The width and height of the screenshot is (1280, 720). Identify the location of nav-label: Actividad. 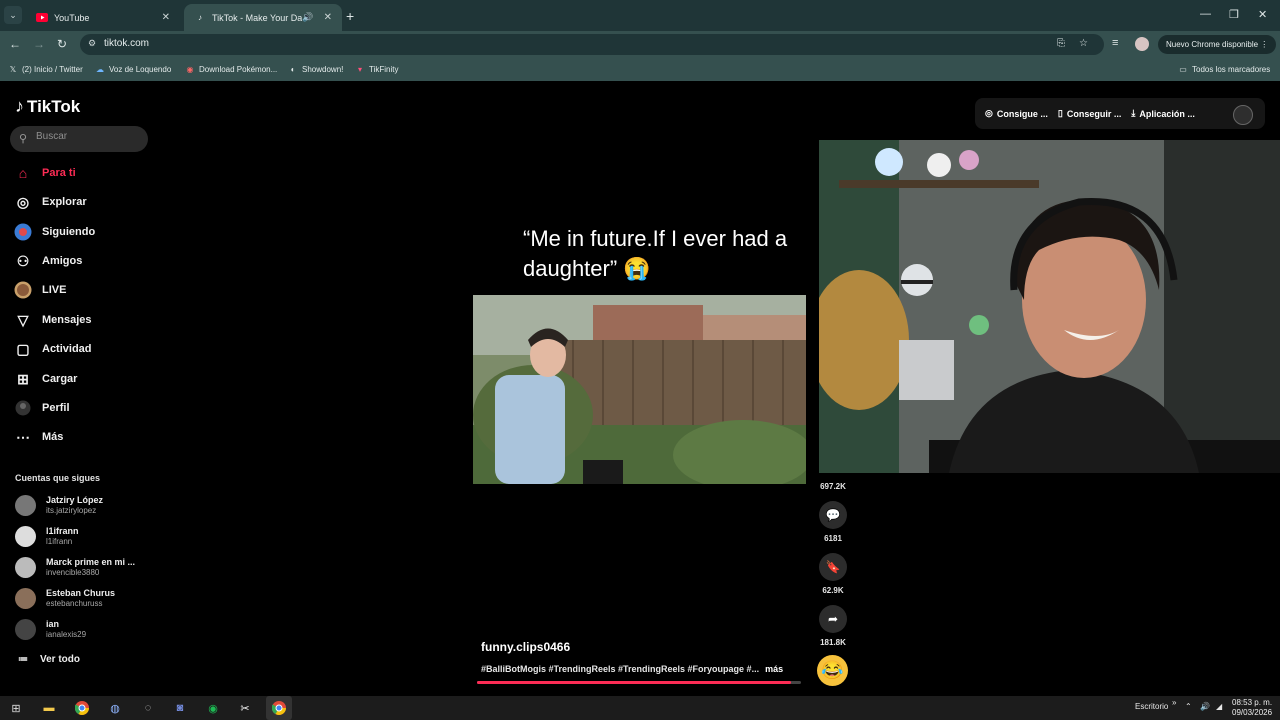
(67, 349).